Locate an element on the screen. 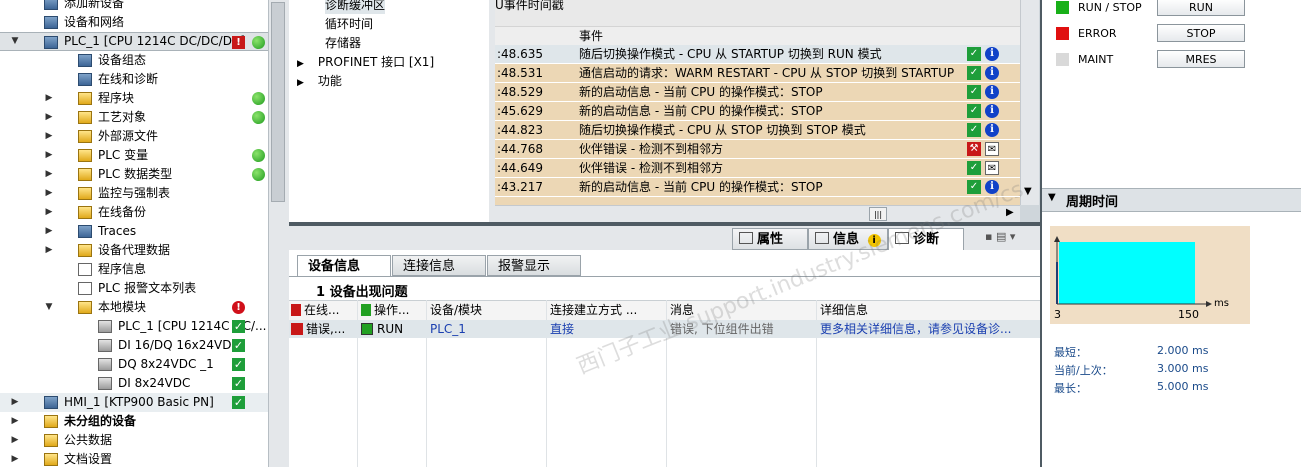 Image resolution: width=1301 pixels, height=467 pixels. tree-item: ▶ PLC 变量 is located at coordinates (134, 155).